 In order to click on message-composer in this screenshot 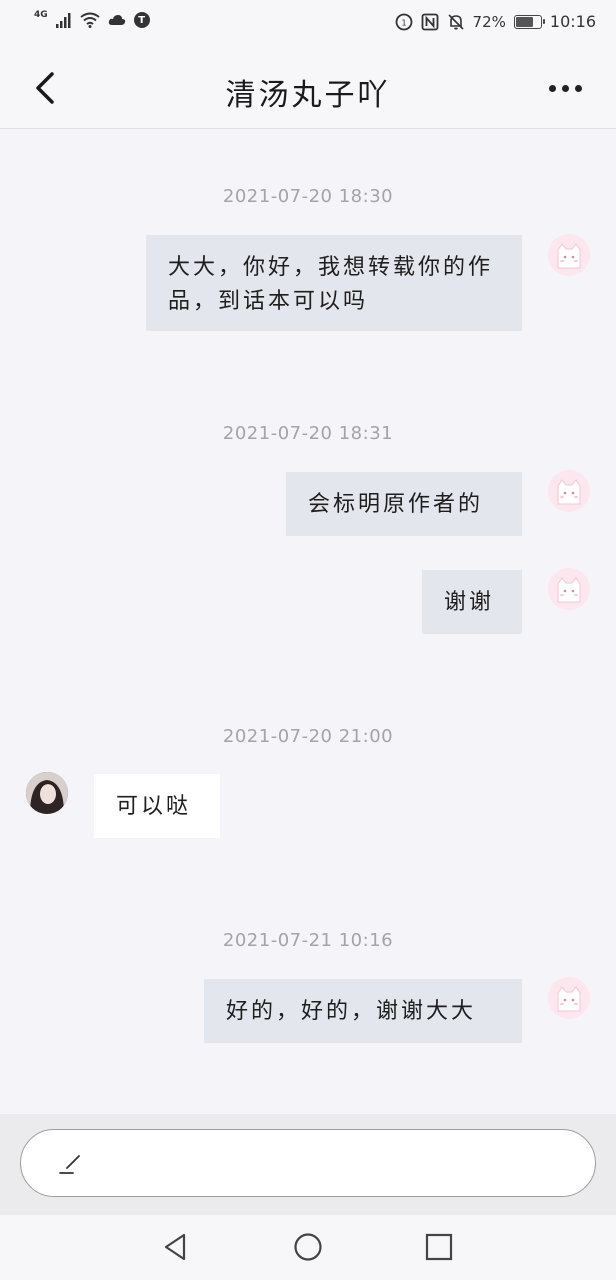, I will do `click(308, 1164)`.